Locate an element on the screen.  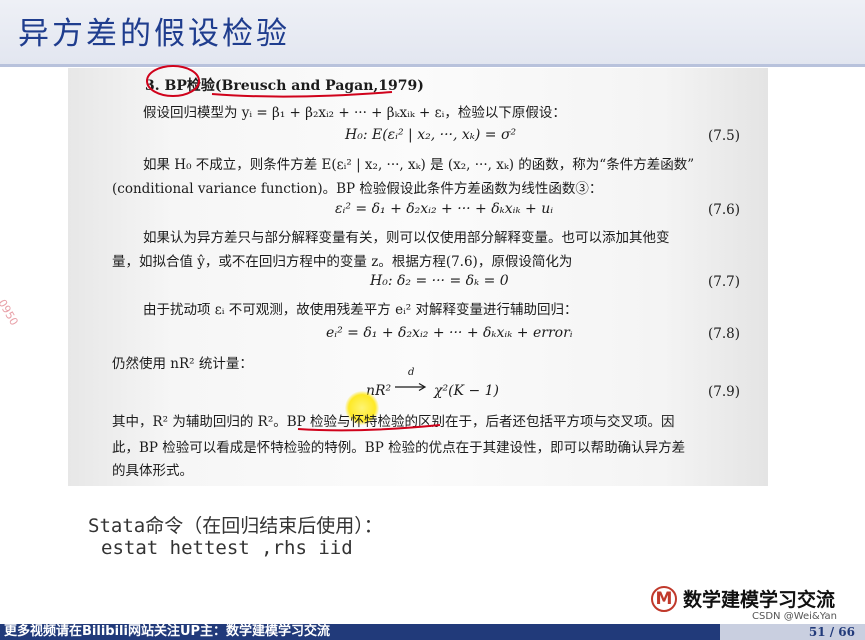
heading-cn: 检验 is located at coordinates (200, 86).